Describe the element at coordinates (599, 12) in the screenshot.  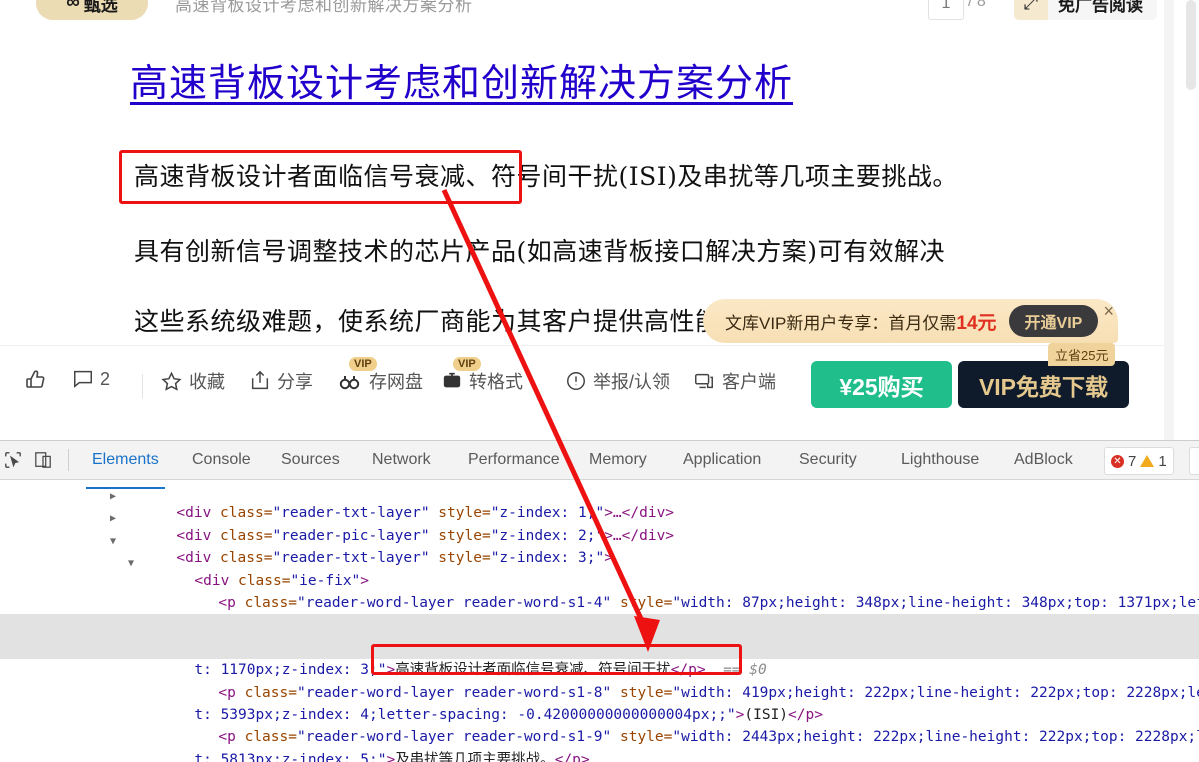
I see `browser-top-toolbar: ∞ 甄选 高速背板设计考虑和创新解决方案分析 1 / 8 ⤢ 免广告阅读` at that location.